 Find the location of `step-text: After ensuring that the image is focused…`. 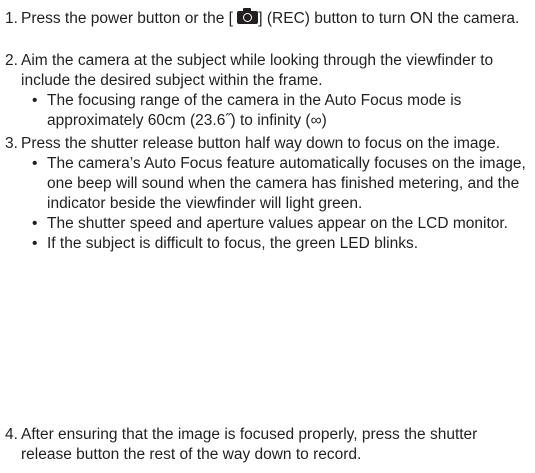

step-text: After ensuring that the image is focused… is located at coordinates (249, 444).